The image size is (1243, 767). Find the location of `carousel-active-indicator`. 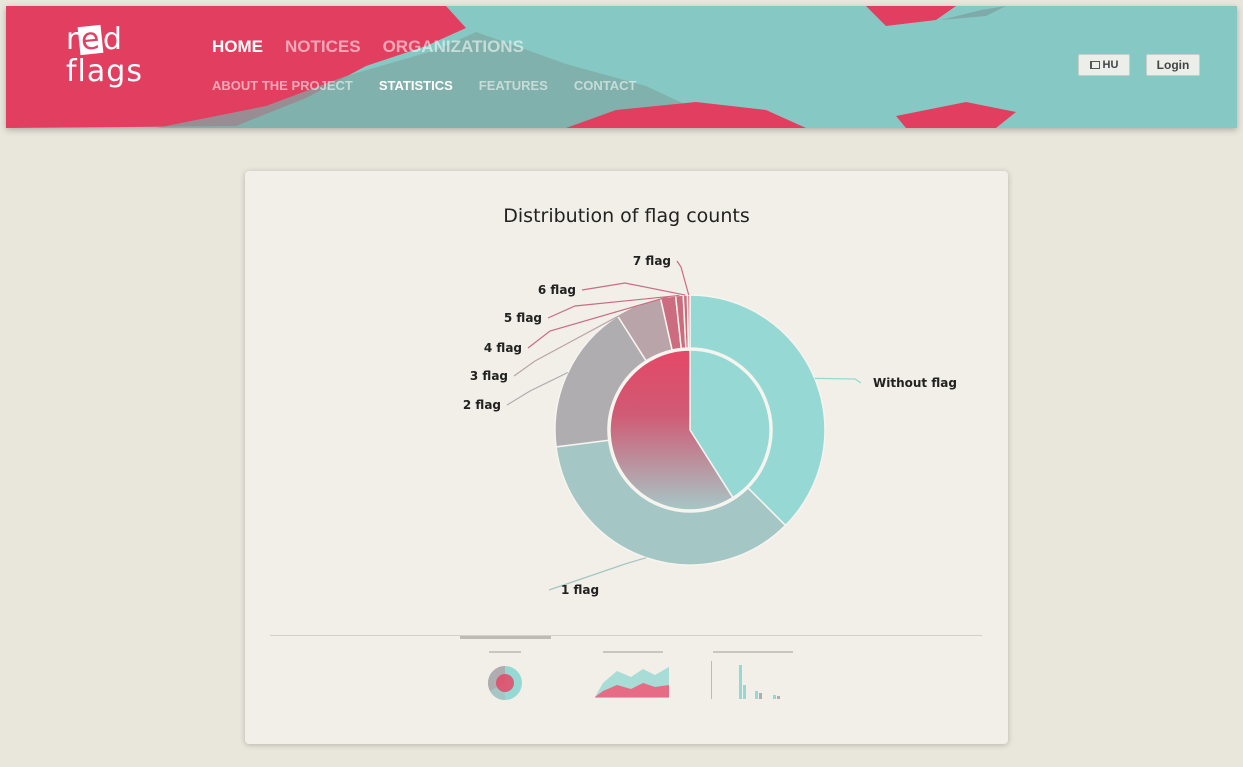

carousel-active-indicator is located at coordinates (505, 637).